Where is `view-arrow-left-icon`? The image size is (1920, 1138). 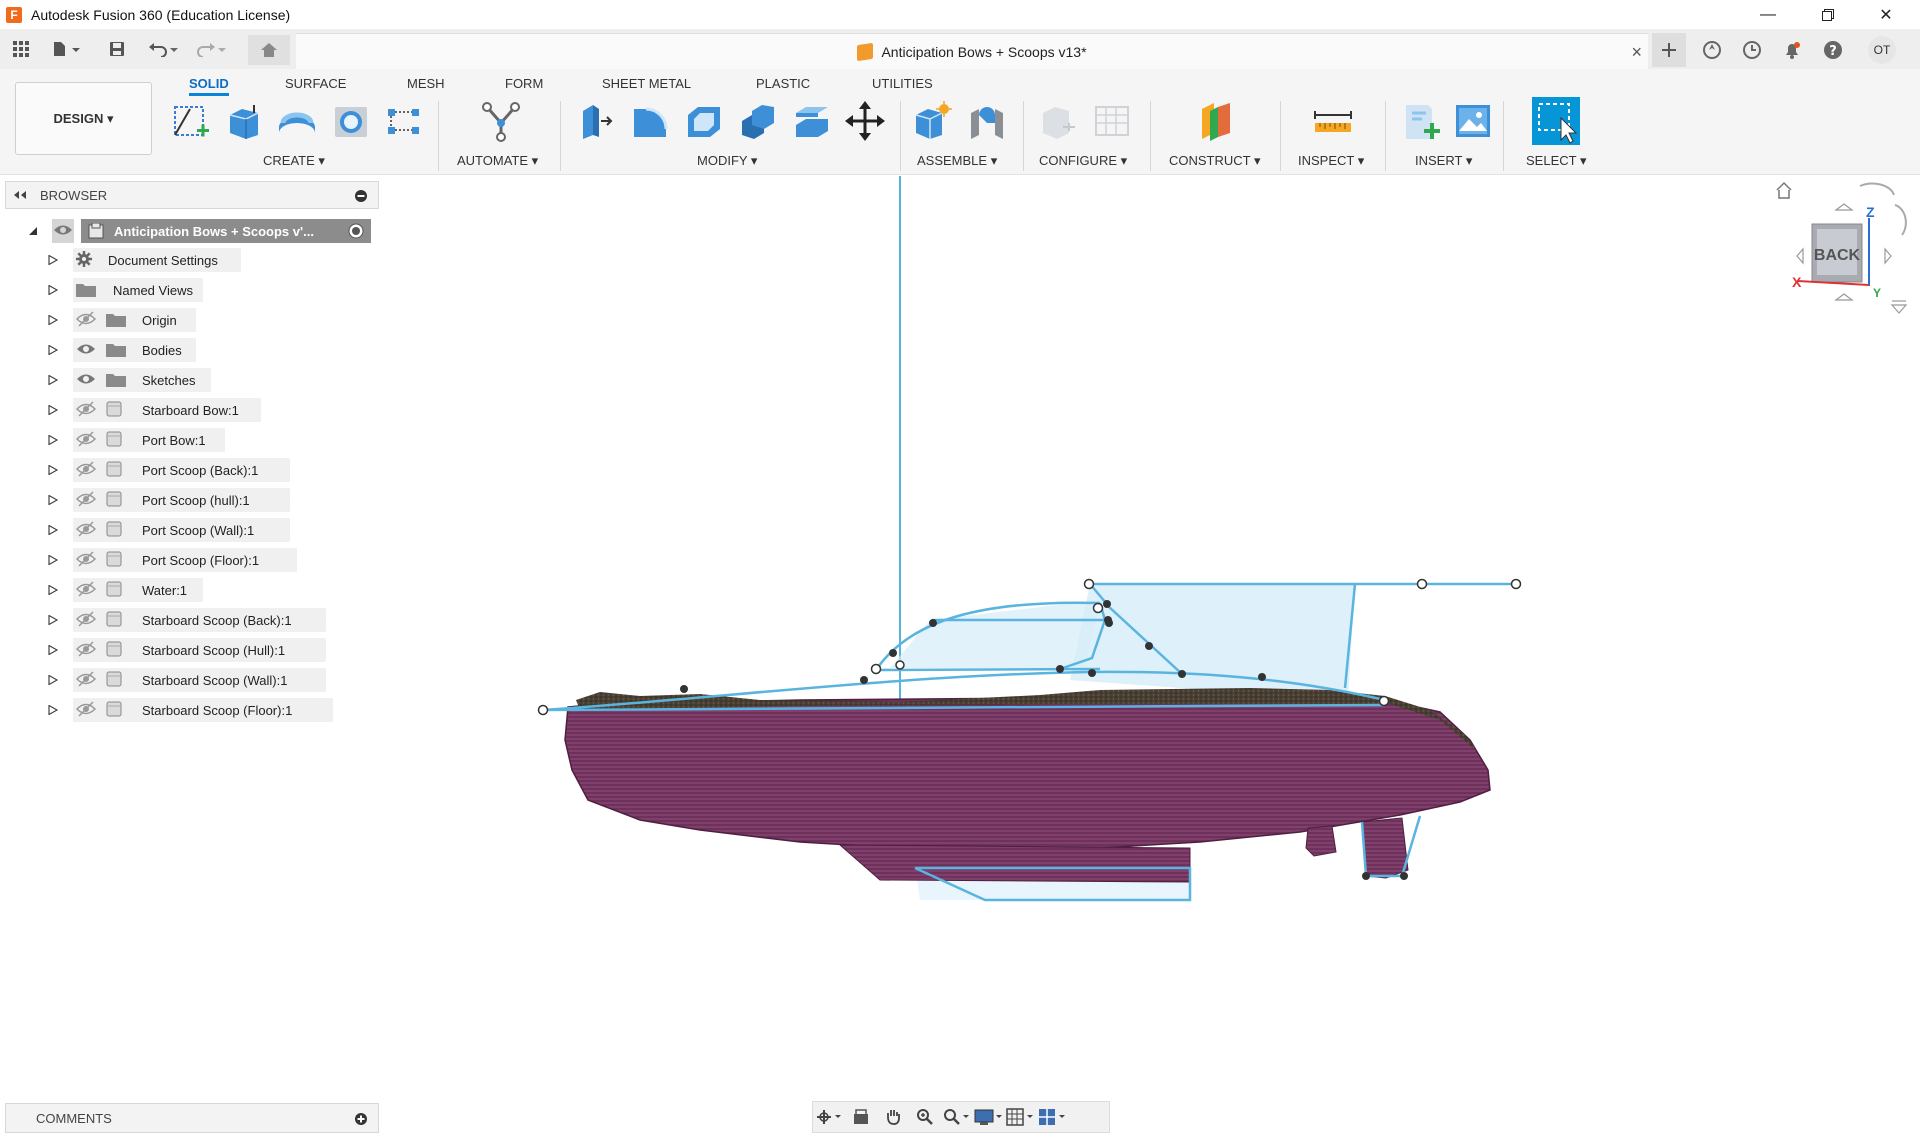 view-arrow-left-icon is located at coordinates (1800, 256).